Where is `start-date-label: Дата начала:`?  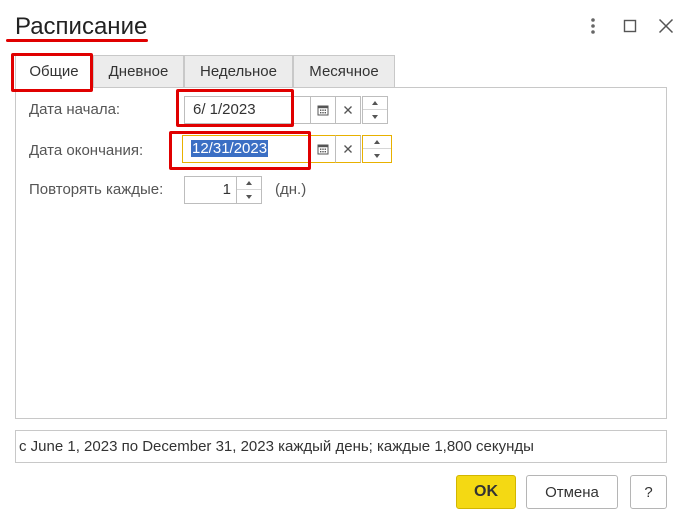 start-date-label: Дата начала: is located at coordinates (75, 109).